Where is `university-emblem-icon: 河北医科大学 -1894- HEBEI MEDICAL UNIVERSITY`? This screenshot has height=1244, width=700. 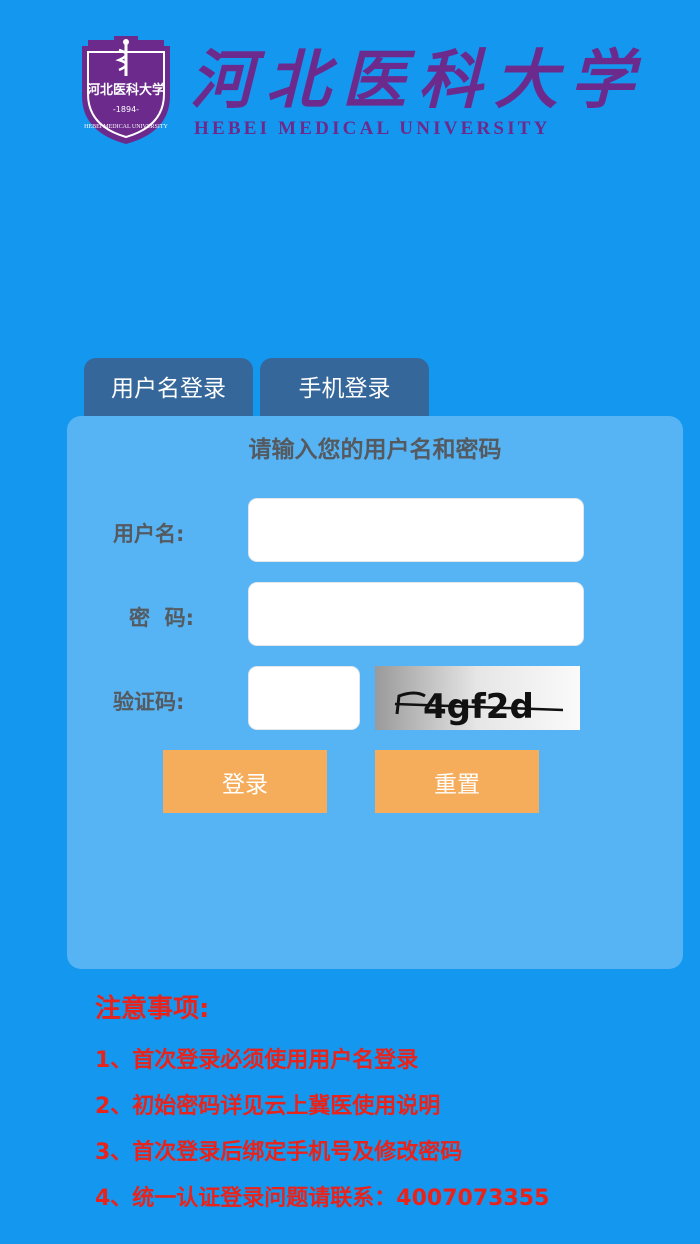 university-emblem-icon: 河北医科大学 -1894- HEBEI MEDICAL UNIVERSITY is located at coordinates (126, 90).